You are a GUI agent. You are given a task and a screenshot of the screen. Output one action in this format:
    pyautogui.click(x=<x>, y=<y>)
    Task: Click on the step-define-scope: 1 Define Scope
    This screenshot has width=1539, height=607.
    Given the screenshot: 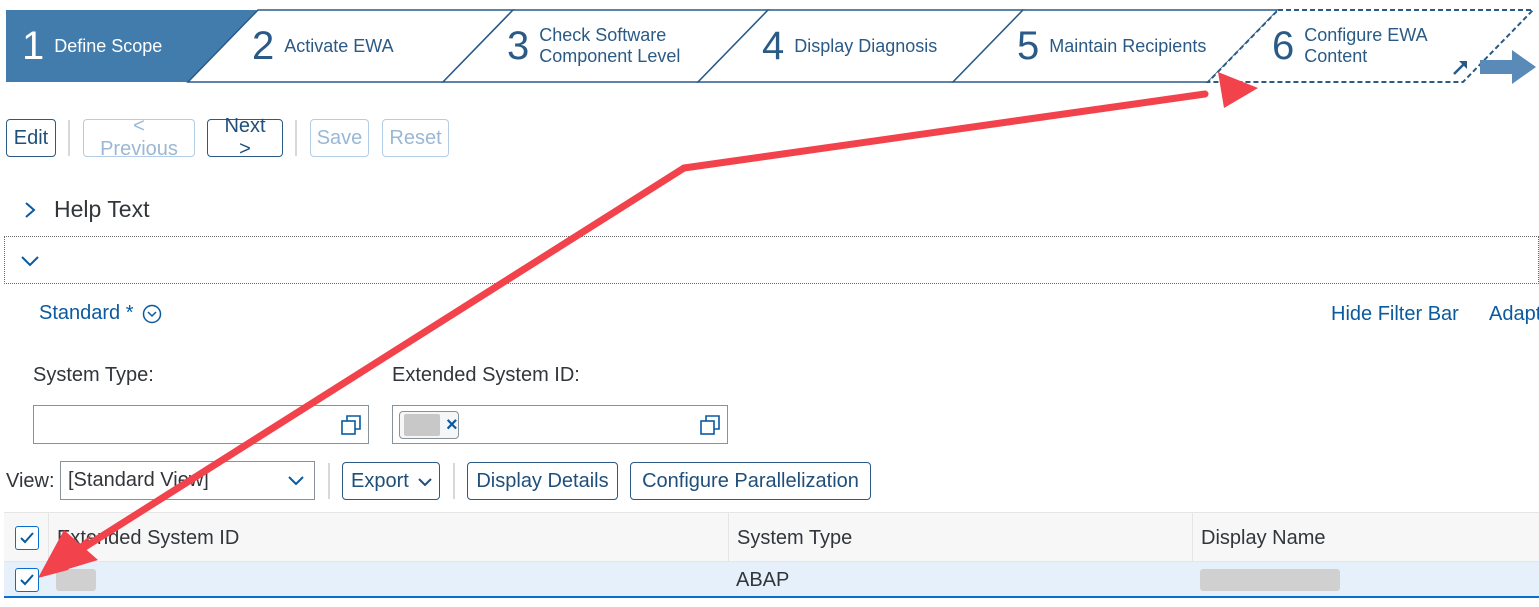 What is the action you would take?
    pyautogui.click(x=92, y=46)
    